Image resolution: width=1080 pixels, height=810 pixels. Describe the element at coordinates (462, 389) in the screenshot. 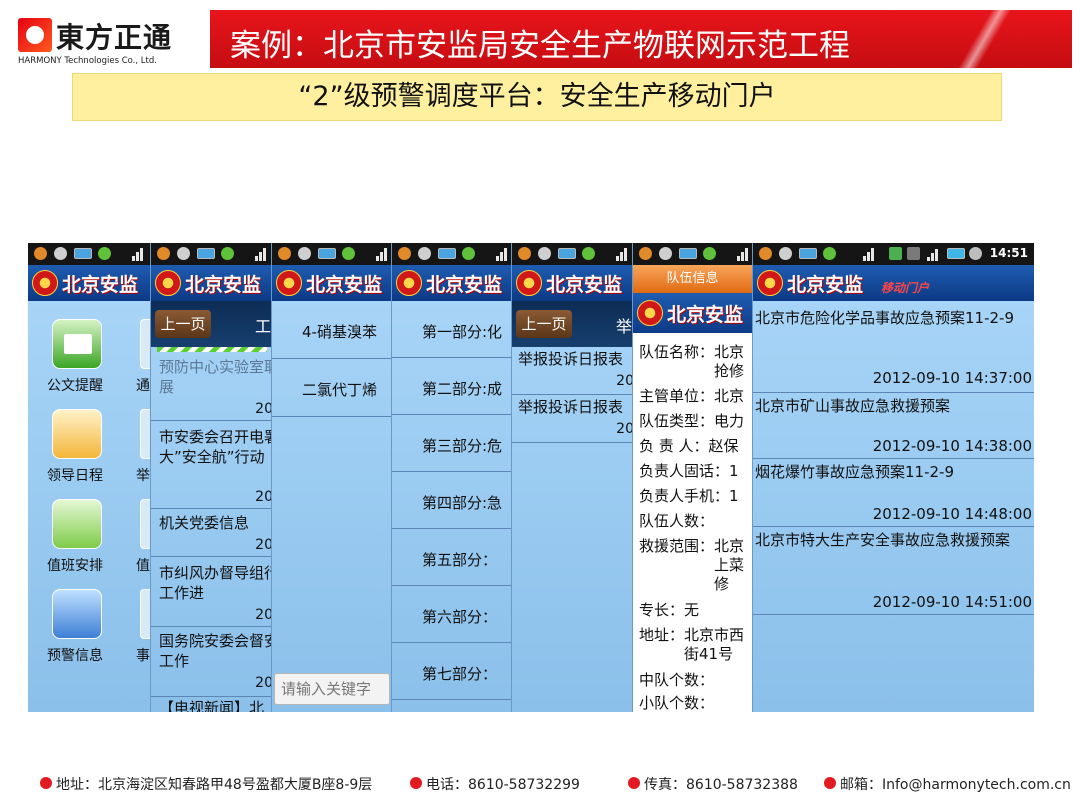

I see `section-label: 第二部分:成` at that location.